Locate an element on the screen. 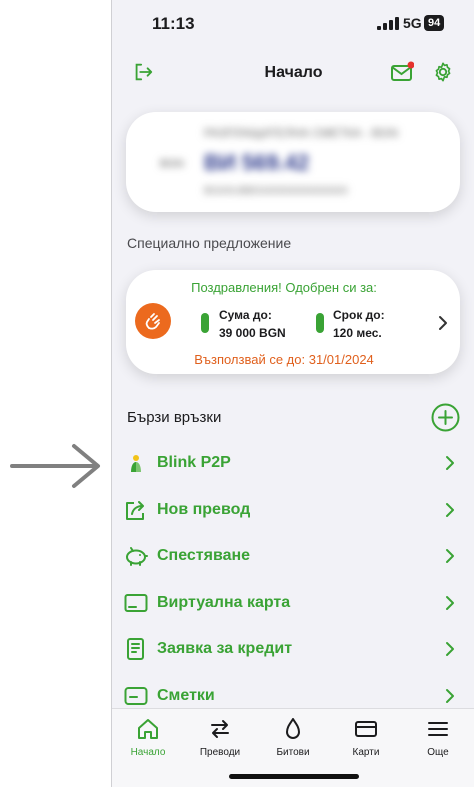  pointer-arrow-icon is located at coordinates (55, 466).